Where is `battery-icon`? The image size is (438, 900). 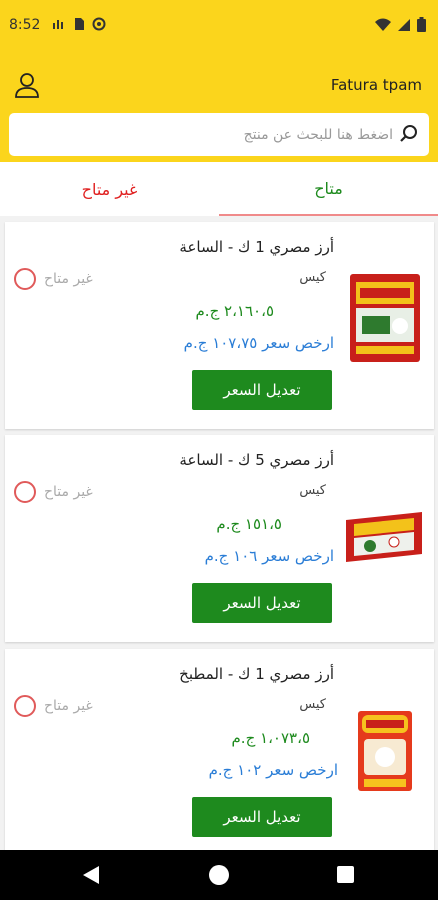 battery-icon is located at coordinates (421, 24).